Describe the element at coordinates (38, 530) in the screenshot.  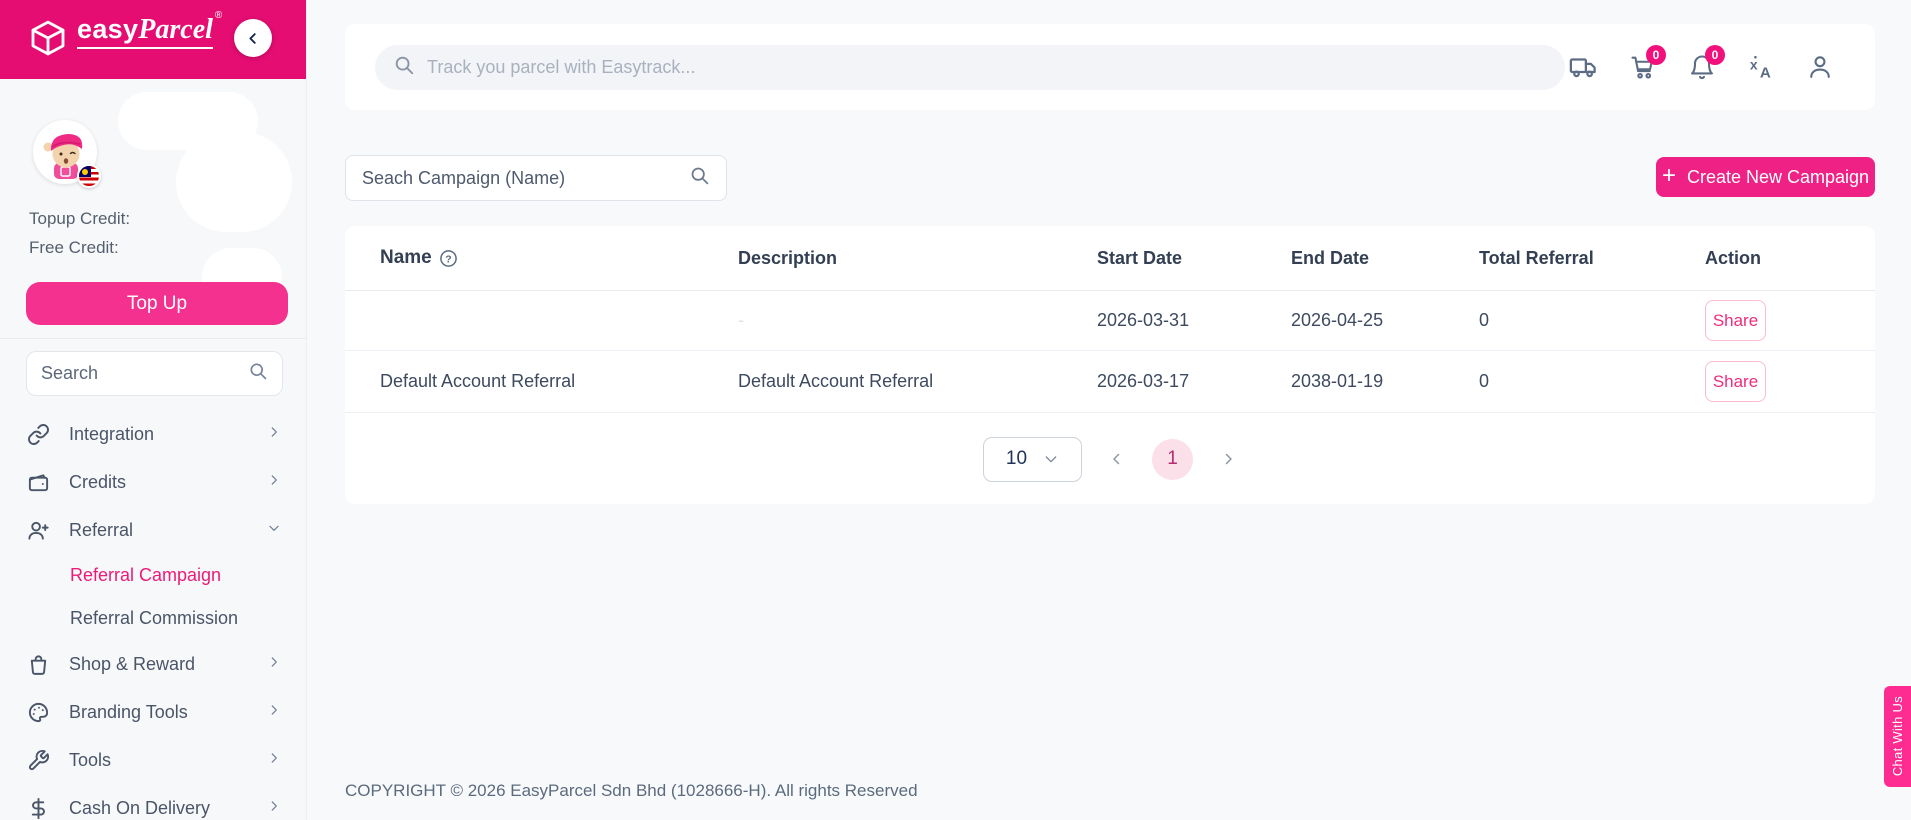
I see `person-add-icon` at that location.